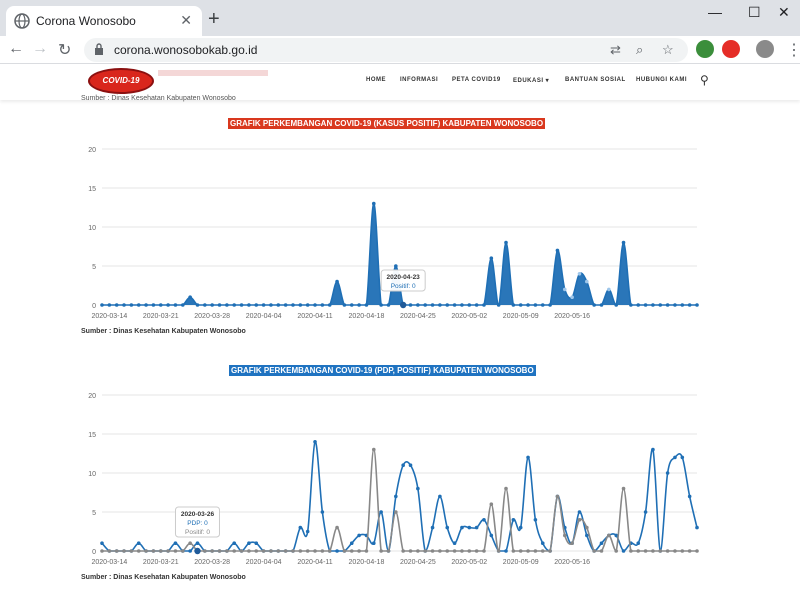 This screenshot has width=800, height=600. What do you see at coordinates (94, 513) in the screenshot?
I see `y-tick-label: 5` at bounding box center [94, 513].